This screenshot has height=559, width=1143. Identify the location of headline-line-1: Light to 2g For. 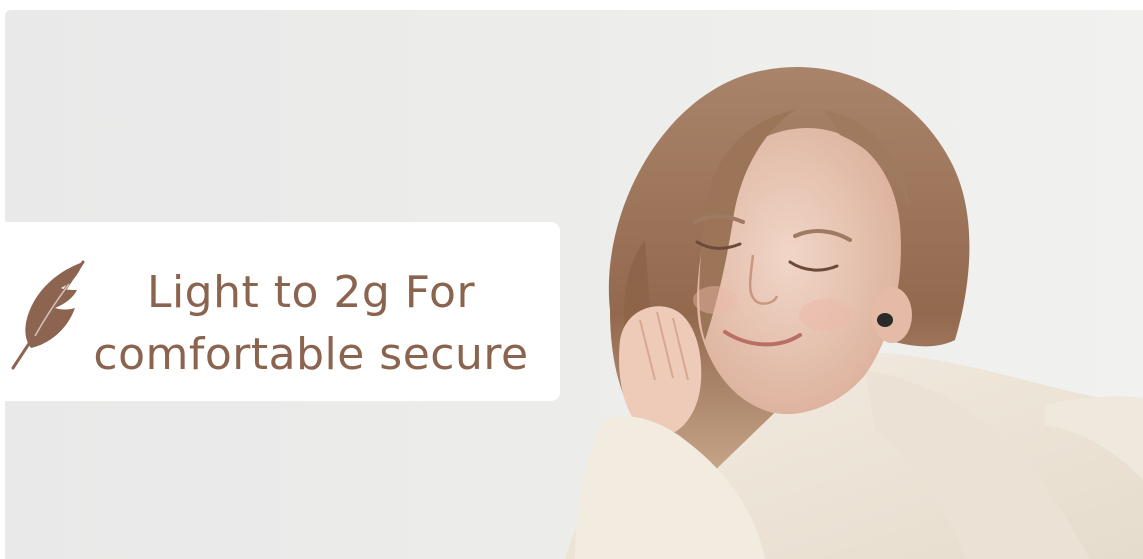
(311, 292).